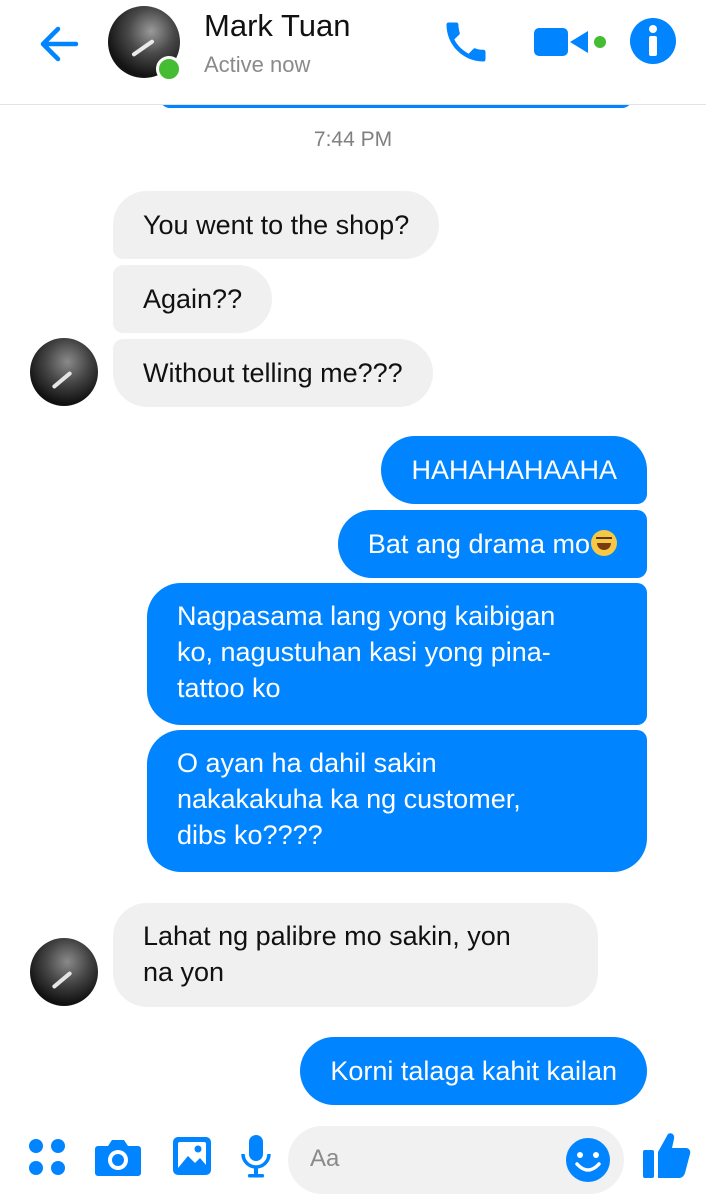 The width and height of the screenshot is (706, 1200). I want to click on received-message-bubble: Without telling me???, so click(273, 373).